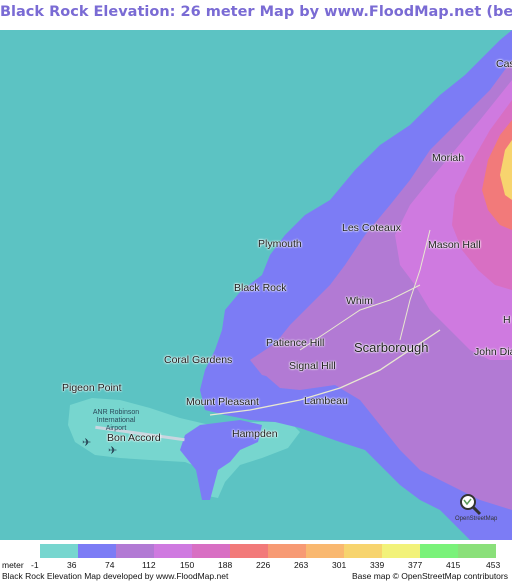 This screenshot has width=512, height=582. Describe the element at coordinates (110, 565) in the screenshot. I see `legend-tick: 74` at that location.